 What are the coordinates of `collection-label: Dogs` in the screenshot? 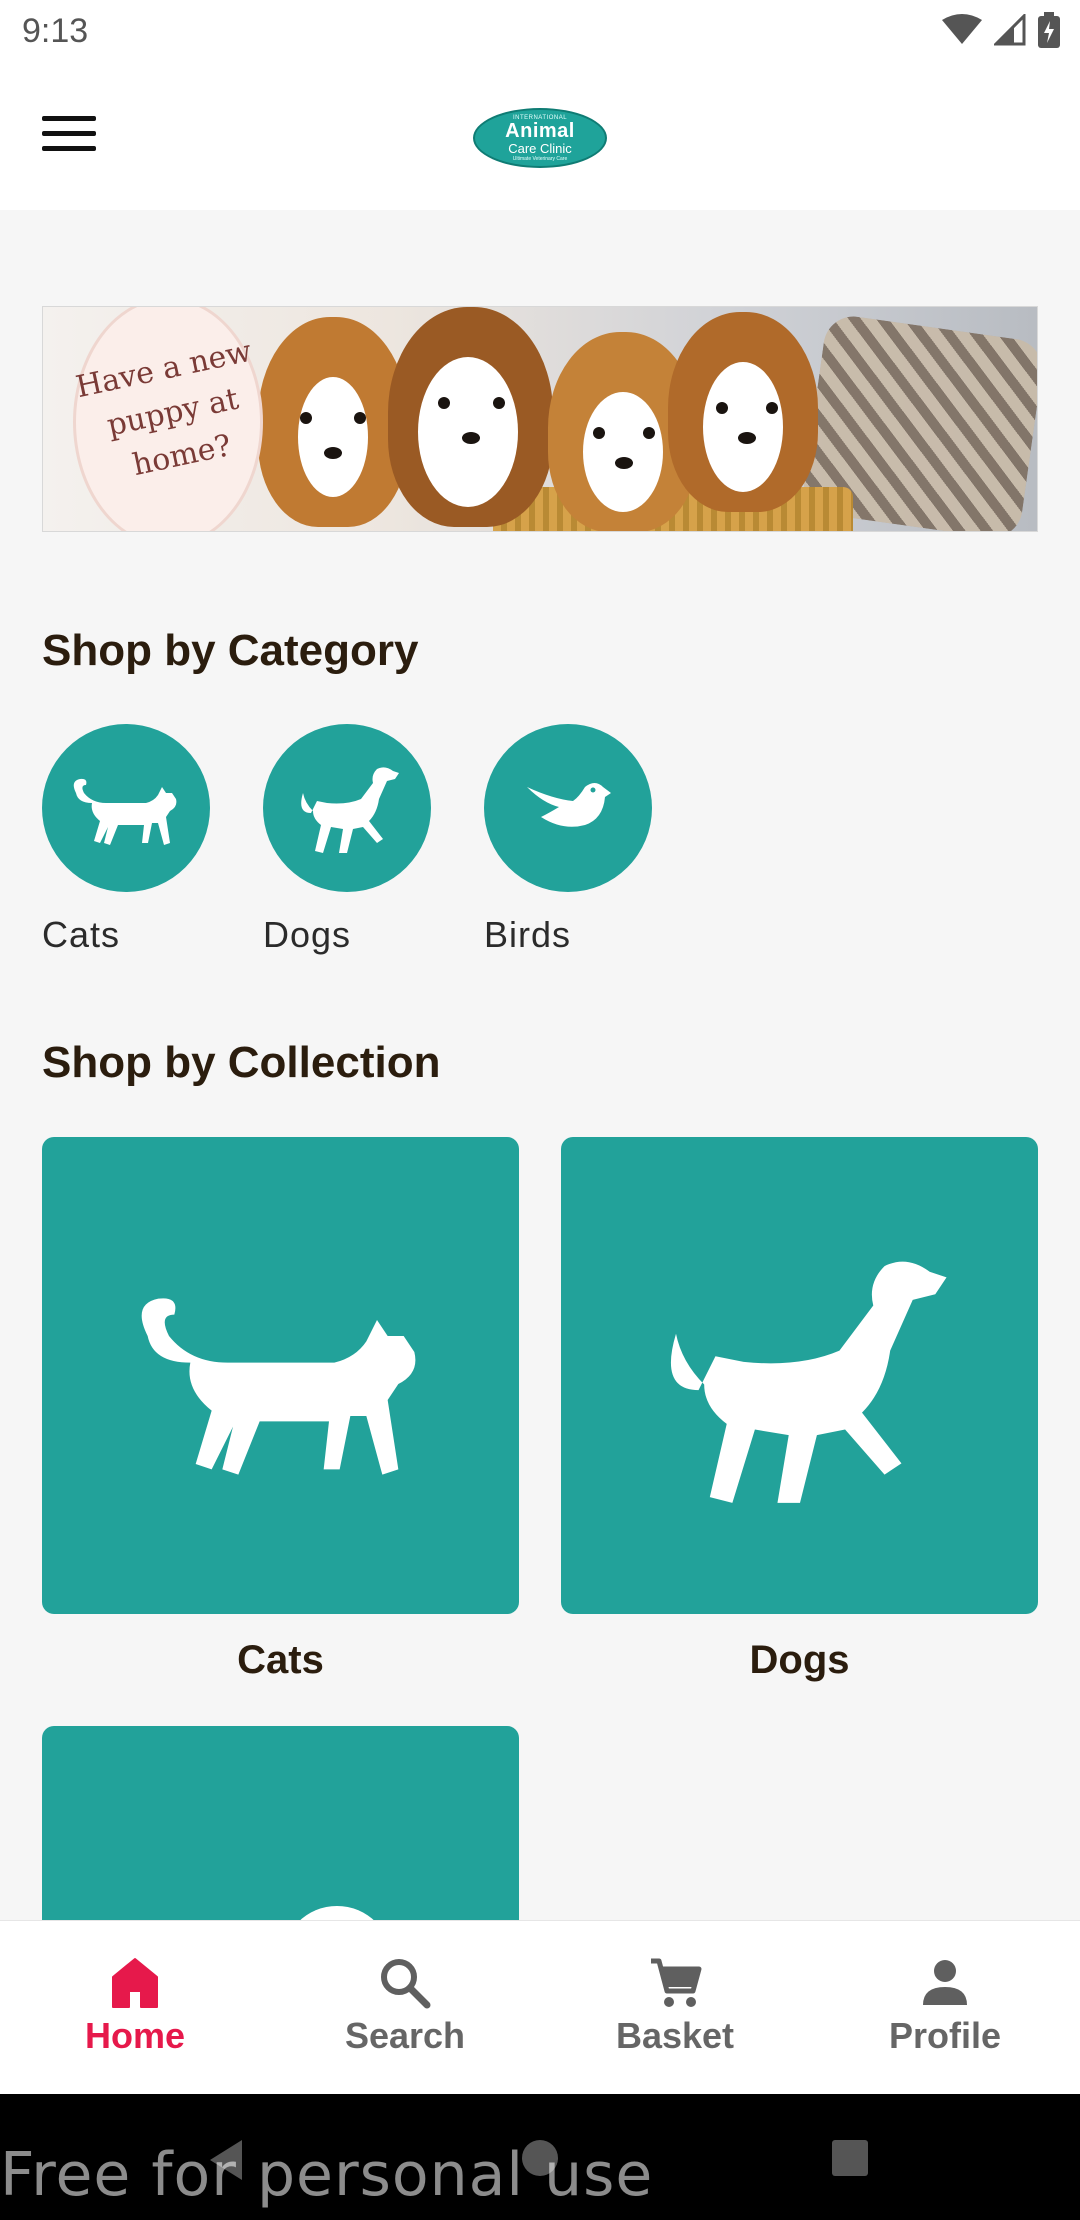 It's located at (799, 1660).